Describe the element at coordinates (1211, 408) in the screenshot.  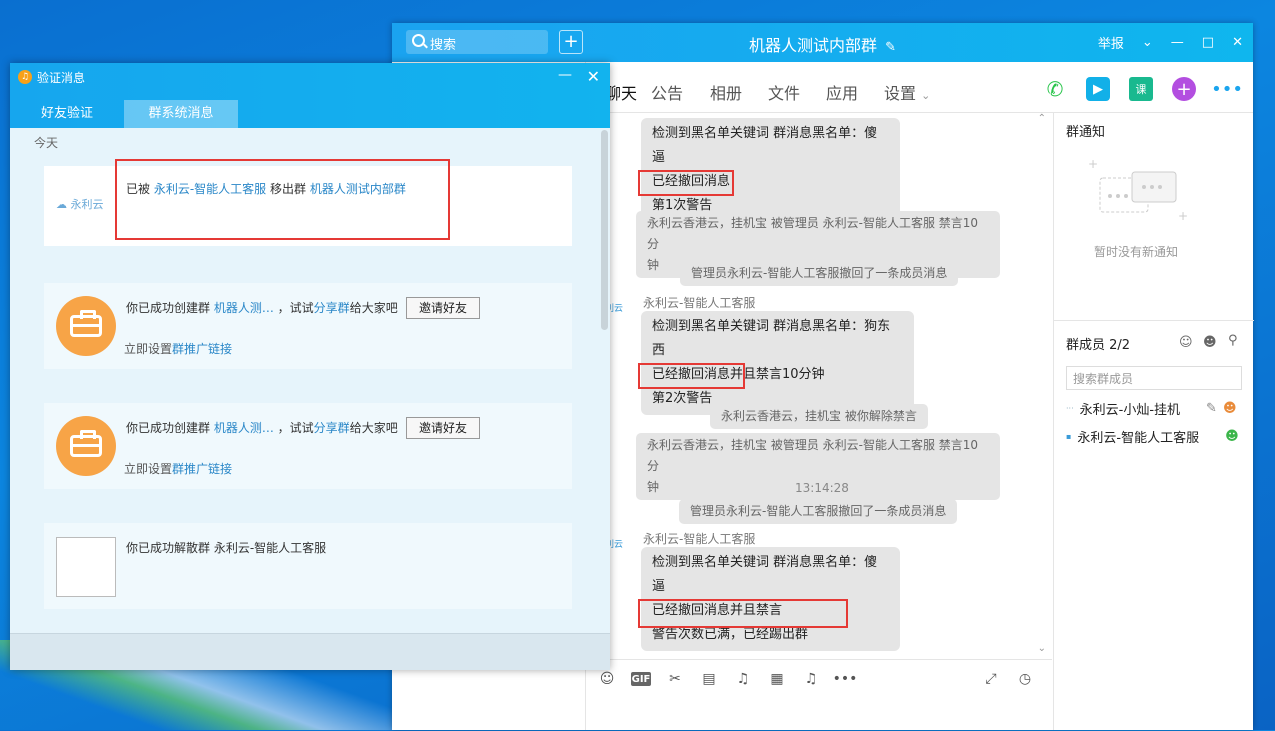
I see `edit-icon: ✎` at that location.